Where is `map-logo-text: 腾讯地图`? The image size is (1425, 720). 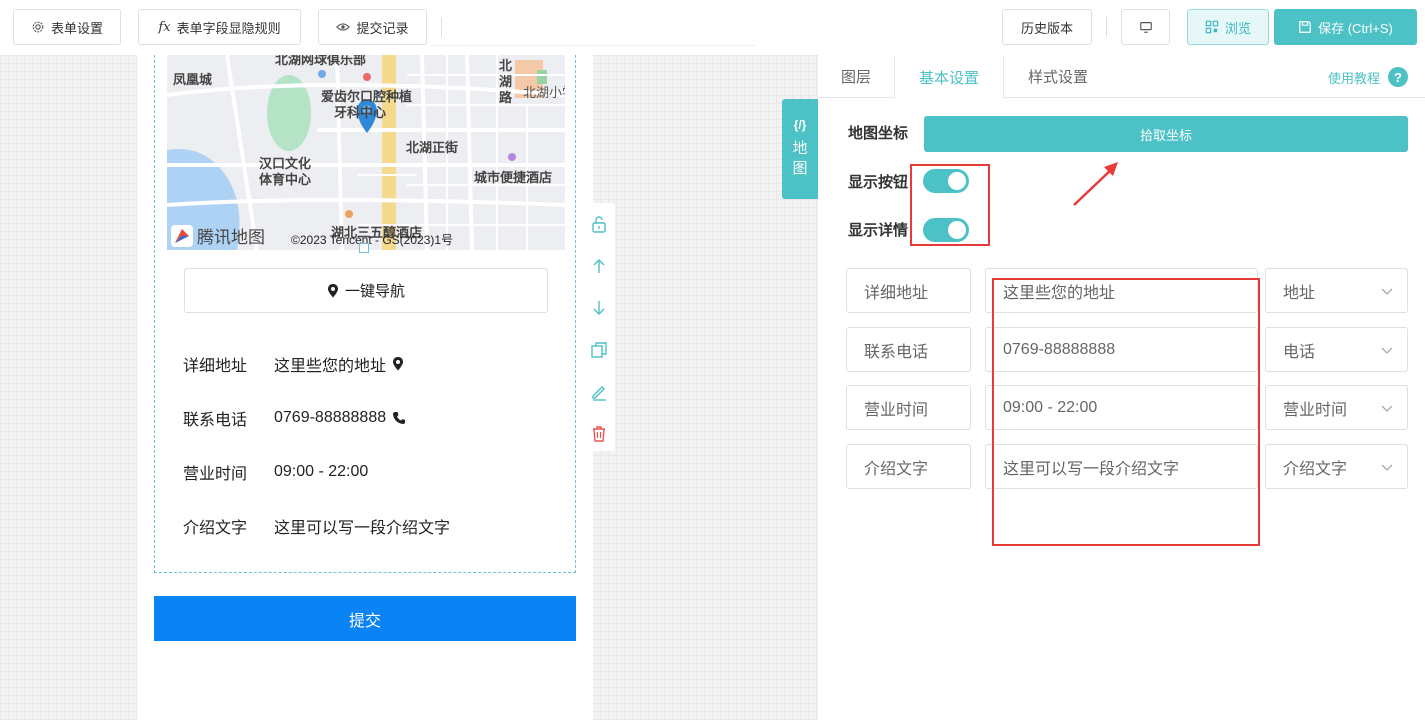
map-logo-text: 腾讯地图 is located at coordinates (231, 237).